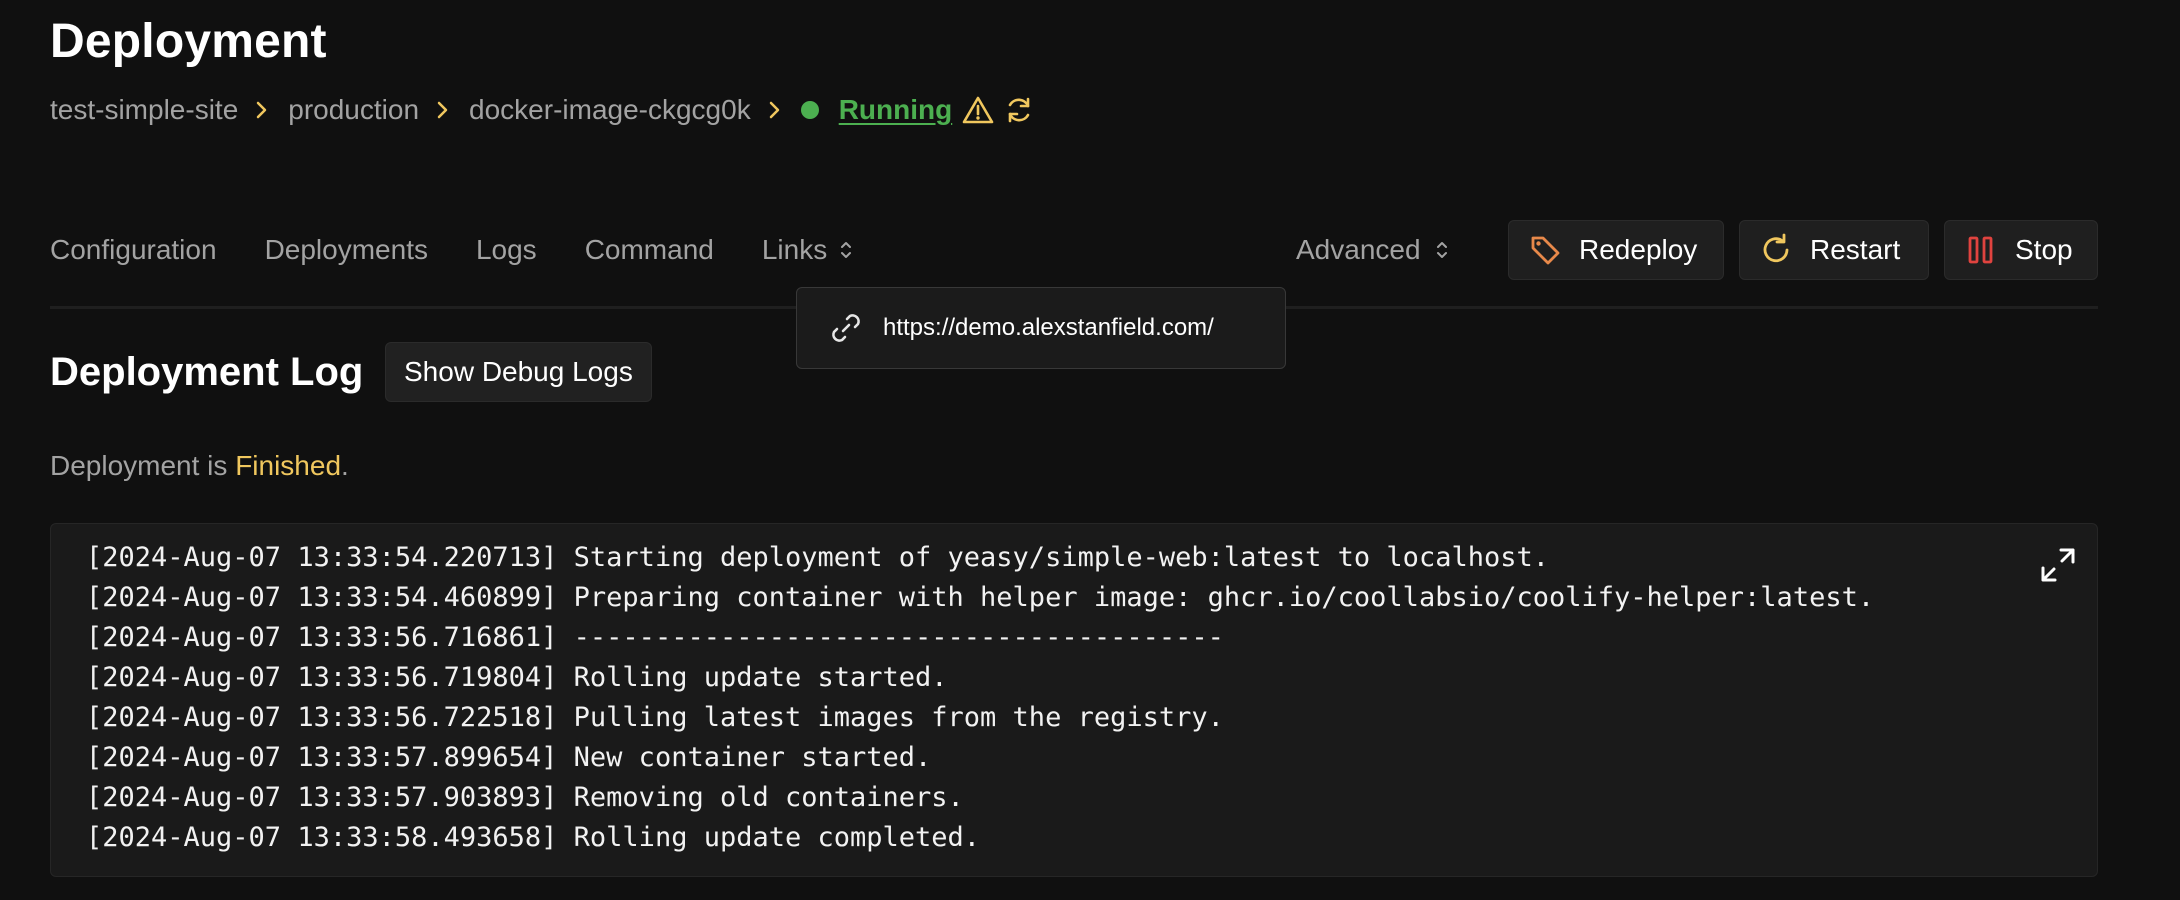  What do you see at coordinates (794, 249) in the screenshot?
I see `tab-links-label: Links` at bounding box center [794, 249].